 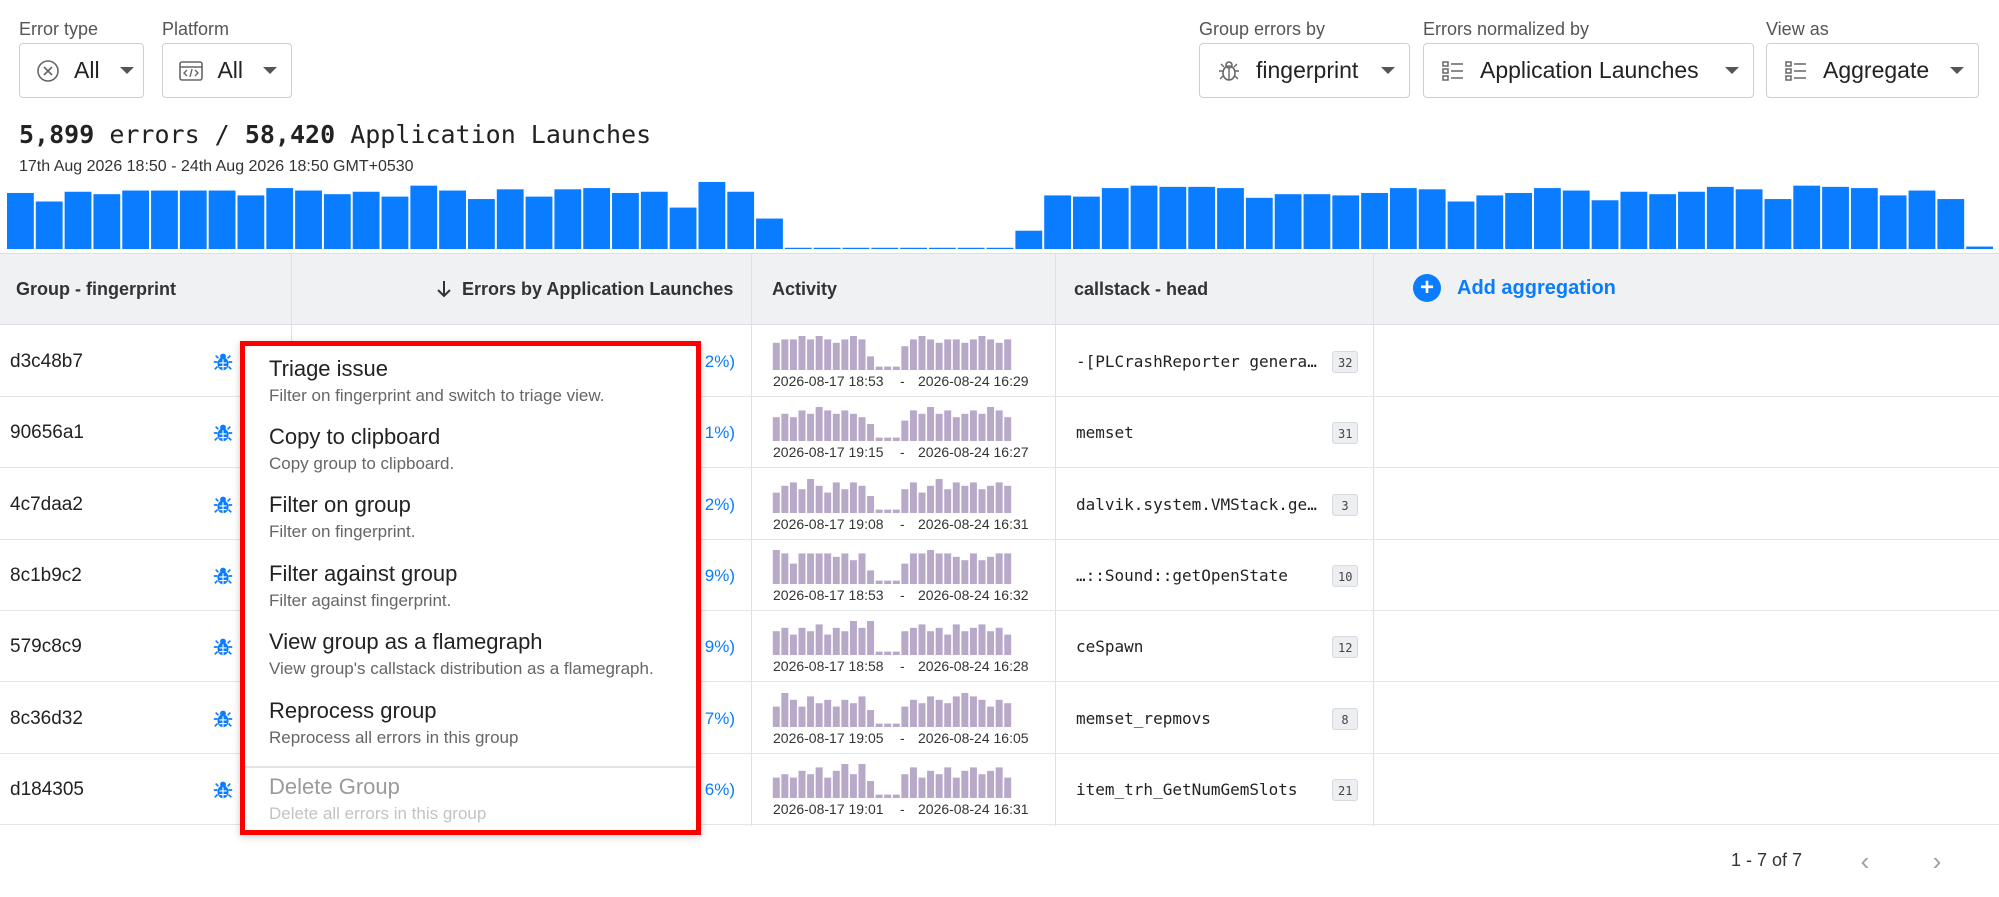 What do you see at coordinates (81, 70) in the screenshot?
I see `error-type-dropdown: All` at bounding box center [81, 70].